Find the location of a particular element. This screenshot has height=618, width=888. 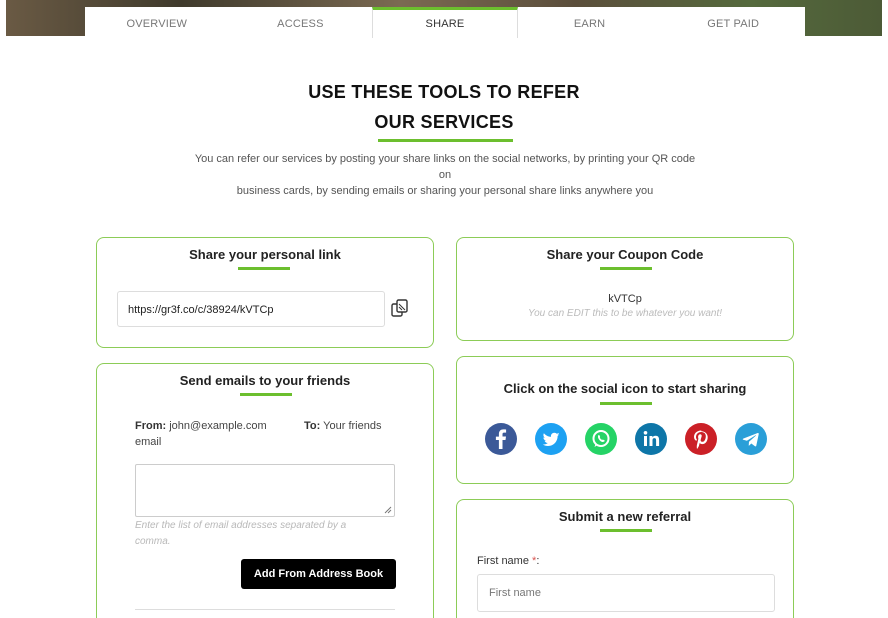

first-name-label-text: First name is located at coordinates (503, 561).